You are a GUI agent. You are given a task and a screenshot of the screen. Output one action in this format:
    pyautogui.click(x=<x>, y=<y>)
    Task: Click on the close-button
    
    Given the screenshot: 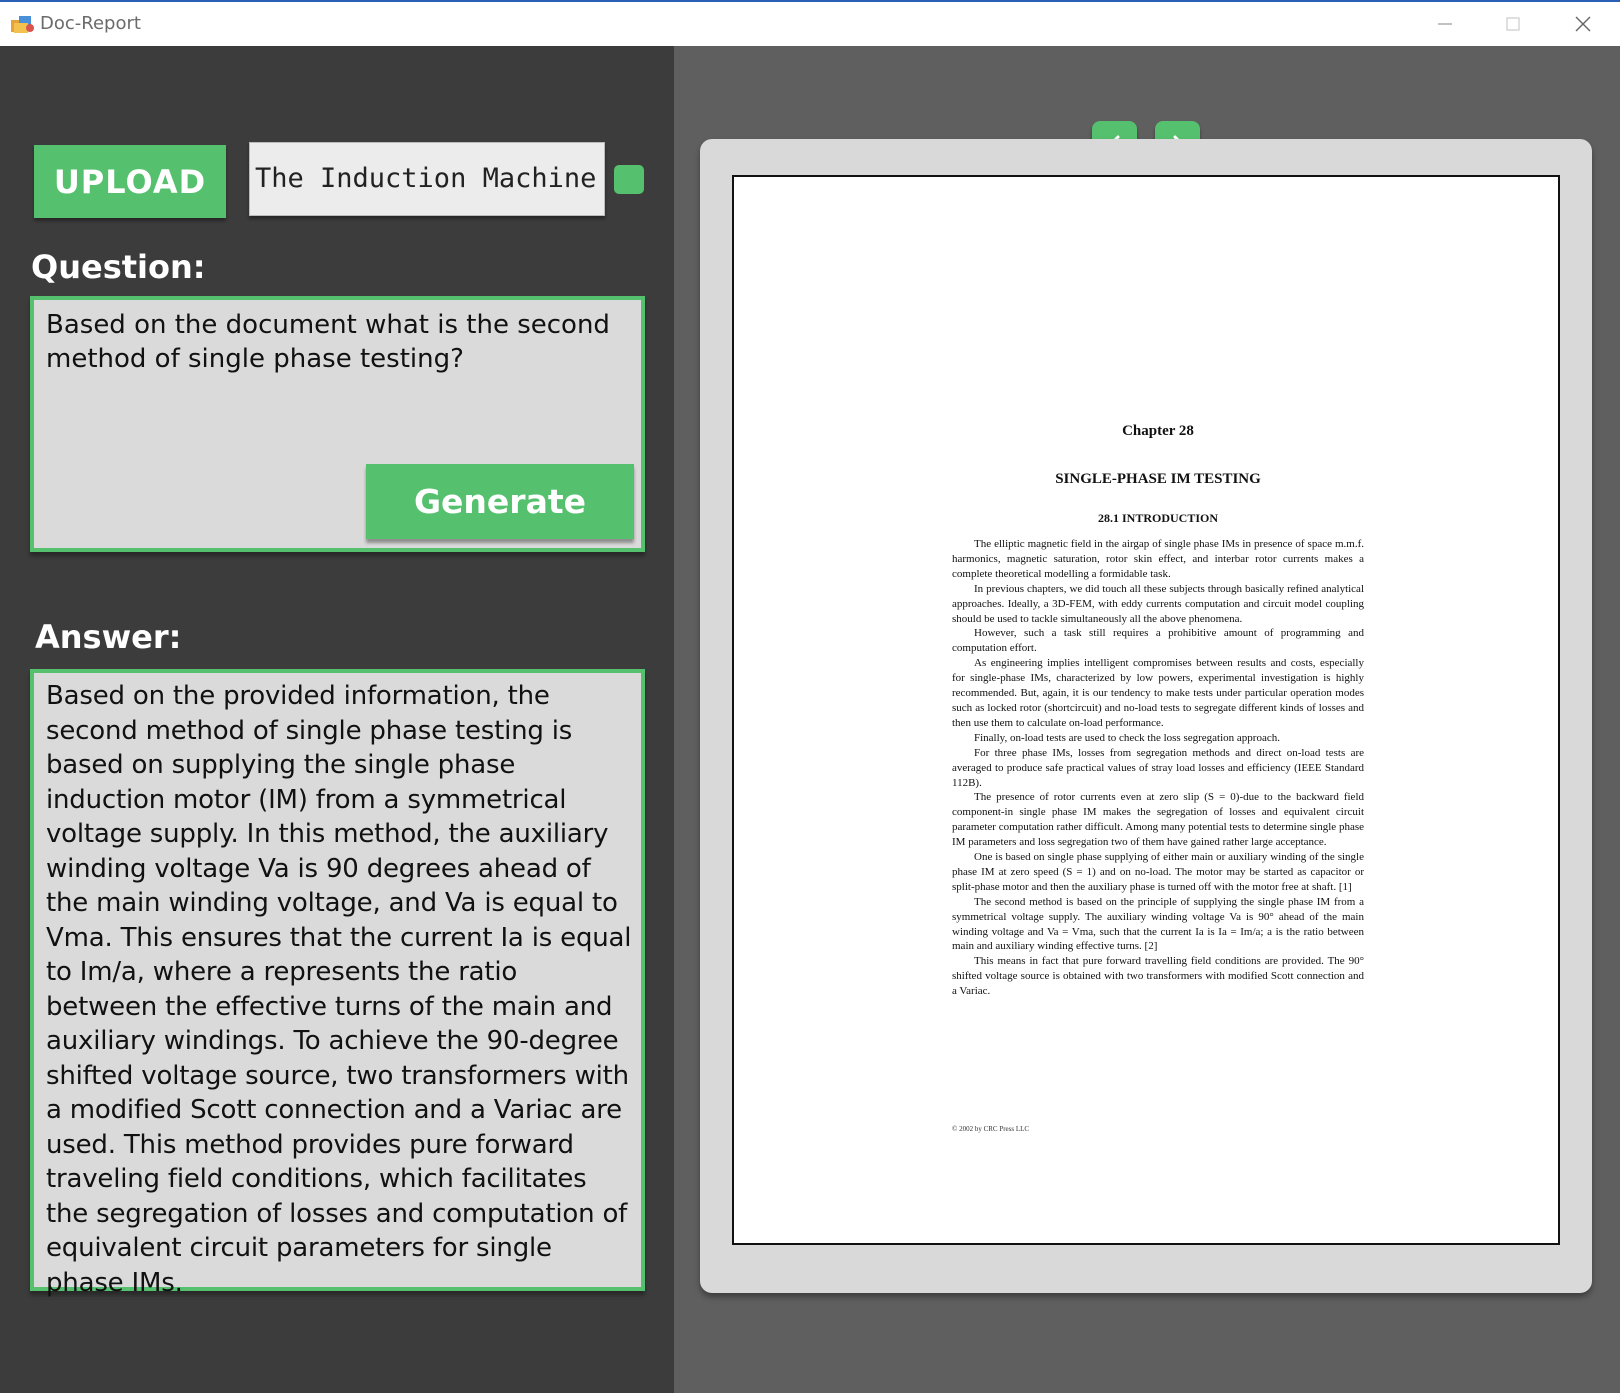 What is the action you would take?
    pyautogui.click(x=1583, y=24)
    